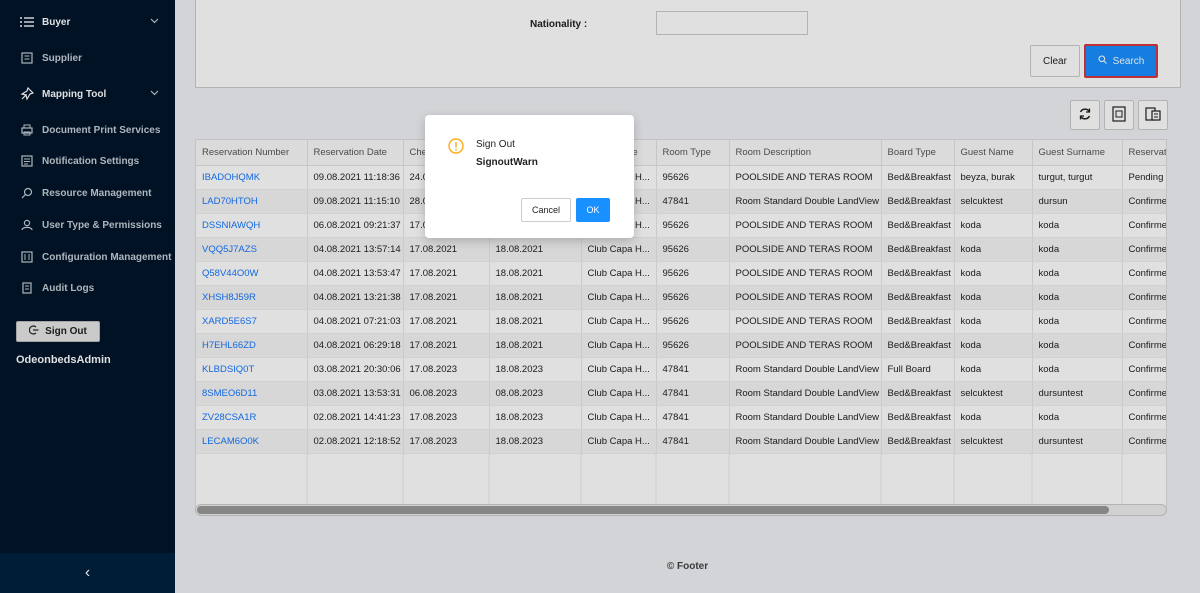 Image resolution: width=1200 pixels, height=593 pixels. Describe the element at coordinates (495, 144) in the screenshot. I see `dialog-title: Sign Out` at that location.